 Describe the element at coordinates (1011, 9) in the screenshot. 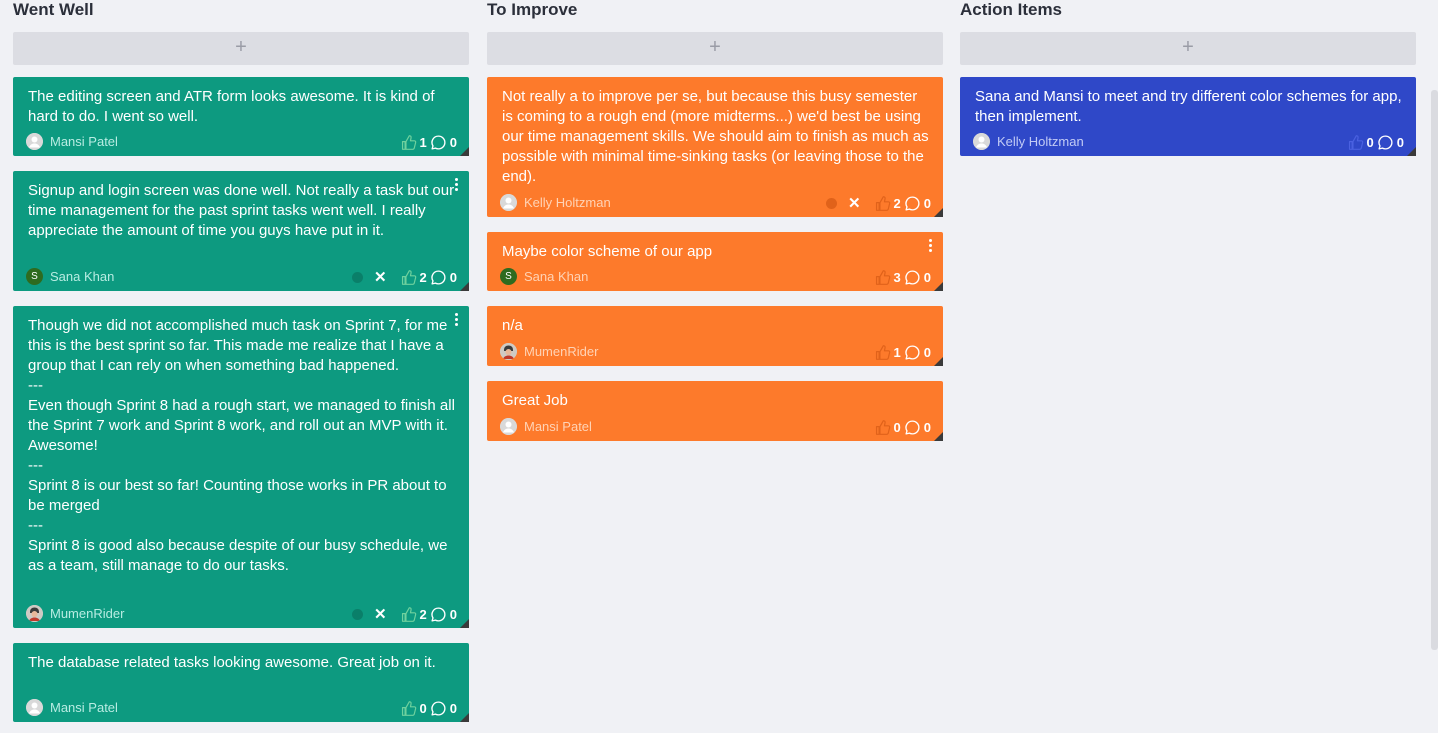

I see `column-title: Action Items` at that location.